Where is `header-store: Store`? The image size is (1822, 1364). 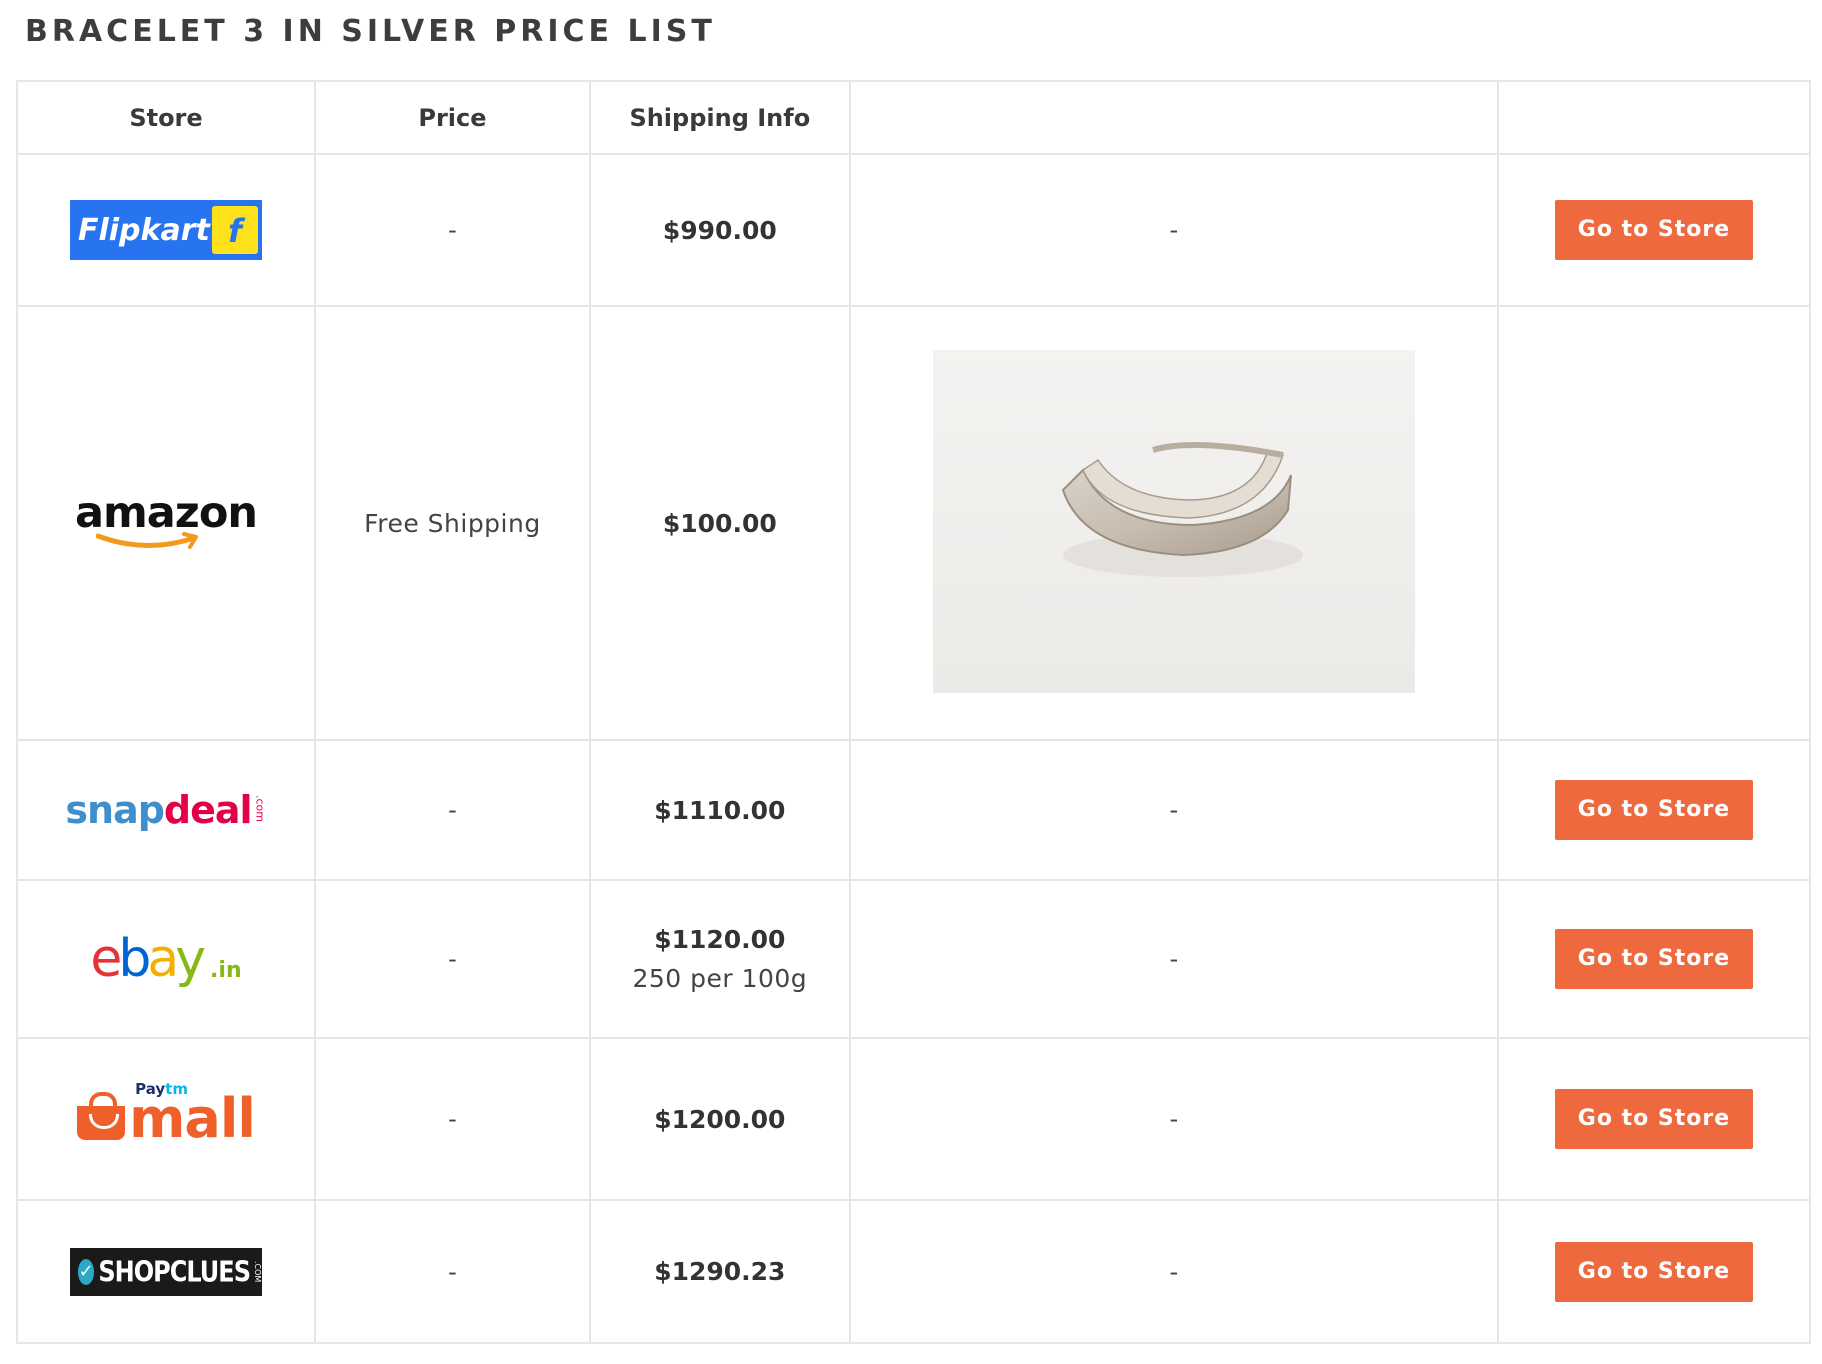
header-store: Store is located at coordinates (166, 117).